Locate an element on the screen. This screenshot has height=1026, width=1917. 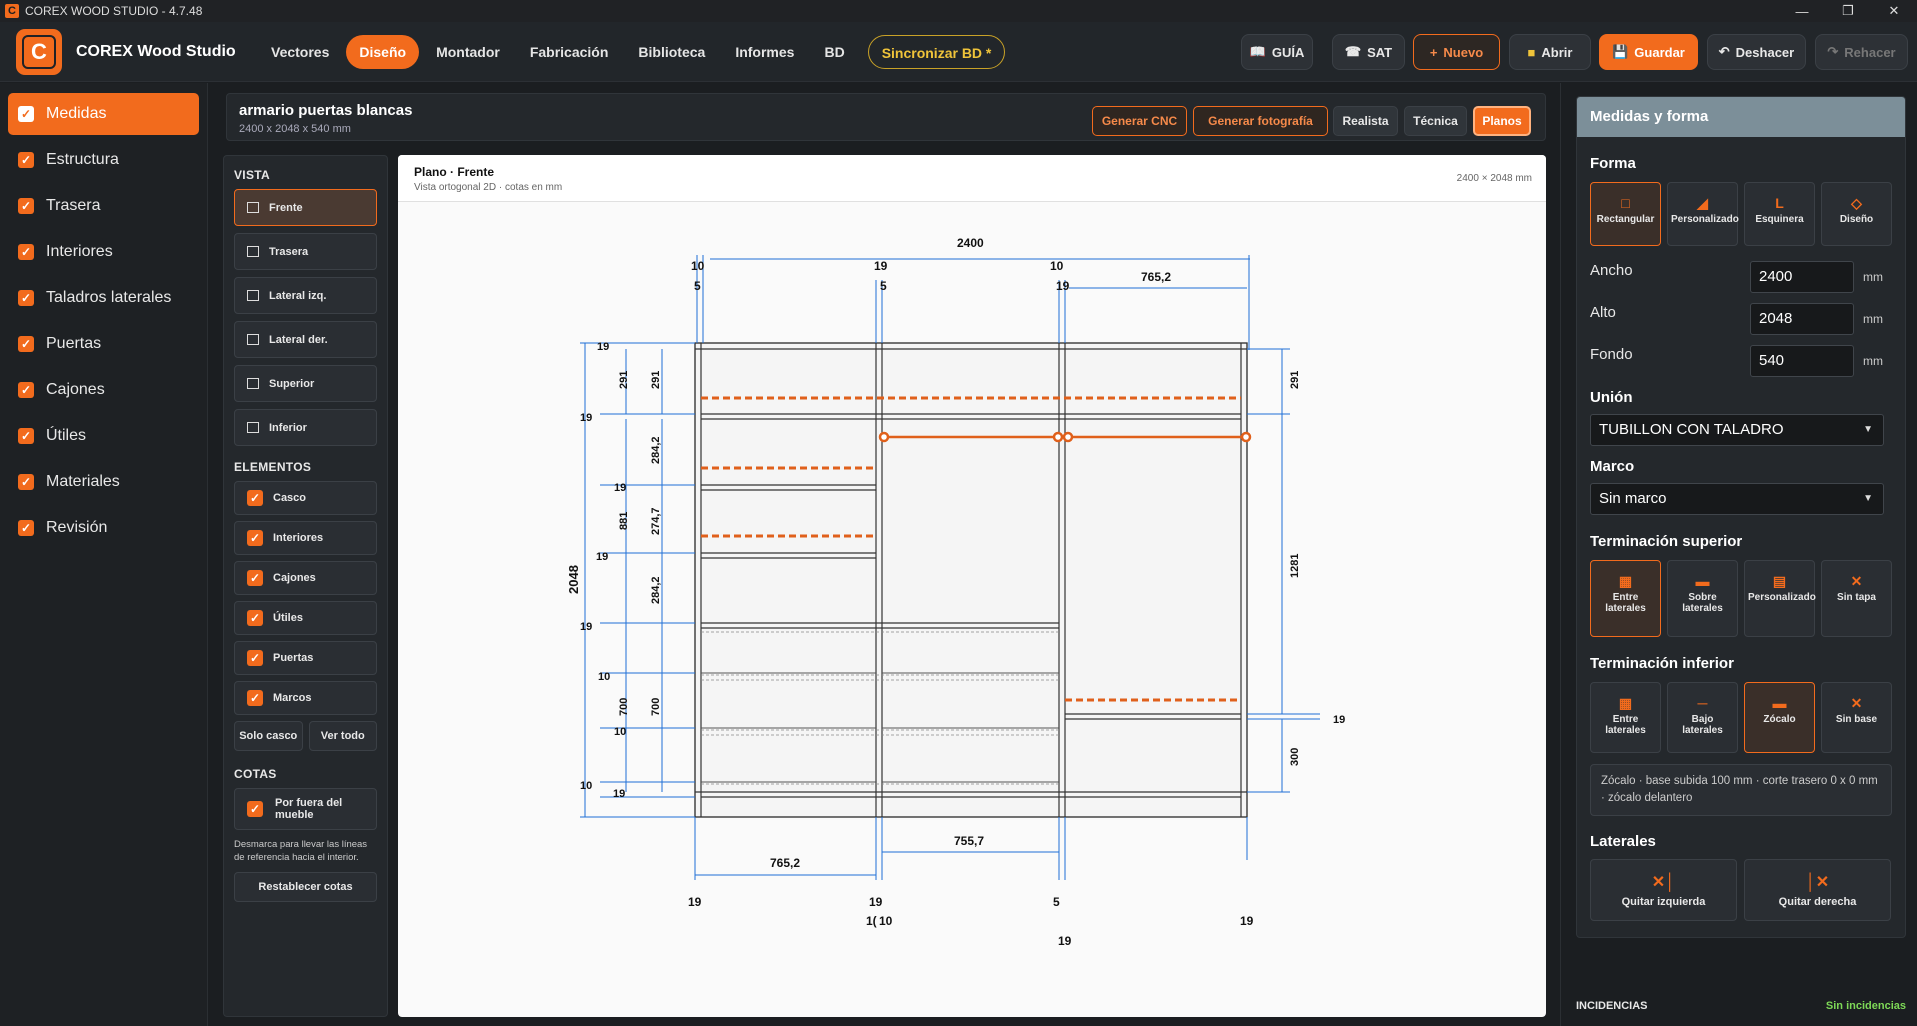
open-button: ■ Abrir is located at coordinates (1550, 52).